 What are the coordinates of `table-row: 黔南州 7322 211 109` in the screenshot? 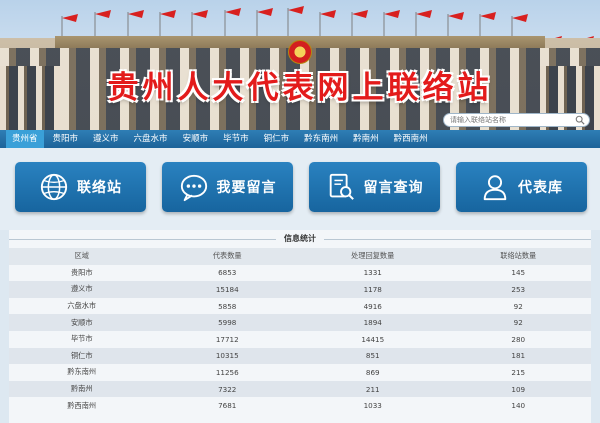 It's located at (300, 389).